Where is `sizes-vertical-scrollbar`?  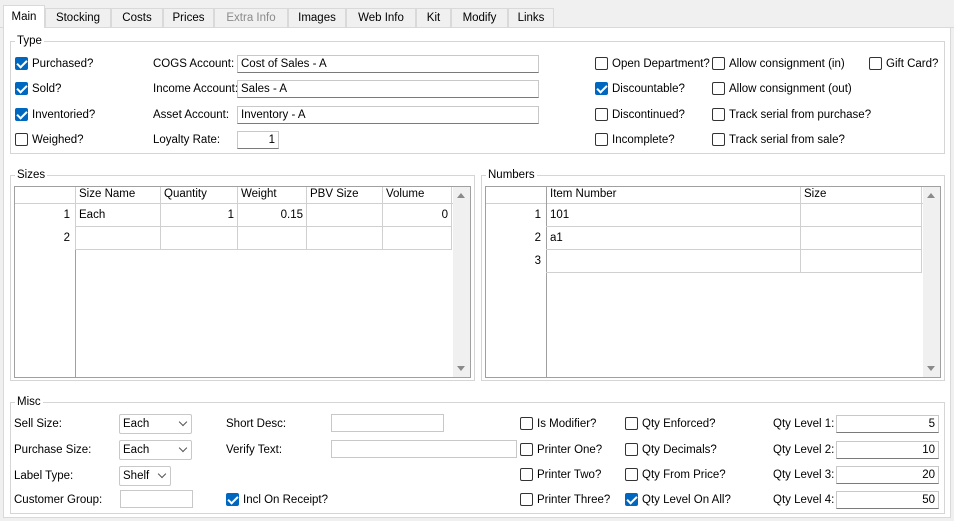
sizes-vertical-scrollbar is located at coordinates (461, 282).